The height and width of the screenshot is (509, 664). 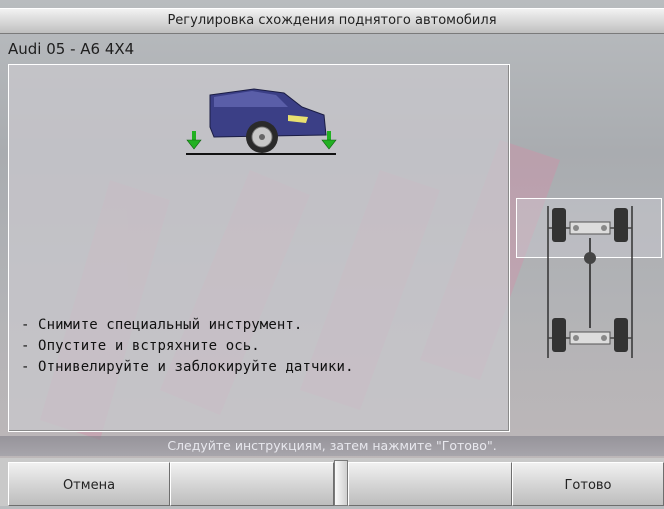 I want to click on cancel-button: Отмена, so click(x=89, y=484).